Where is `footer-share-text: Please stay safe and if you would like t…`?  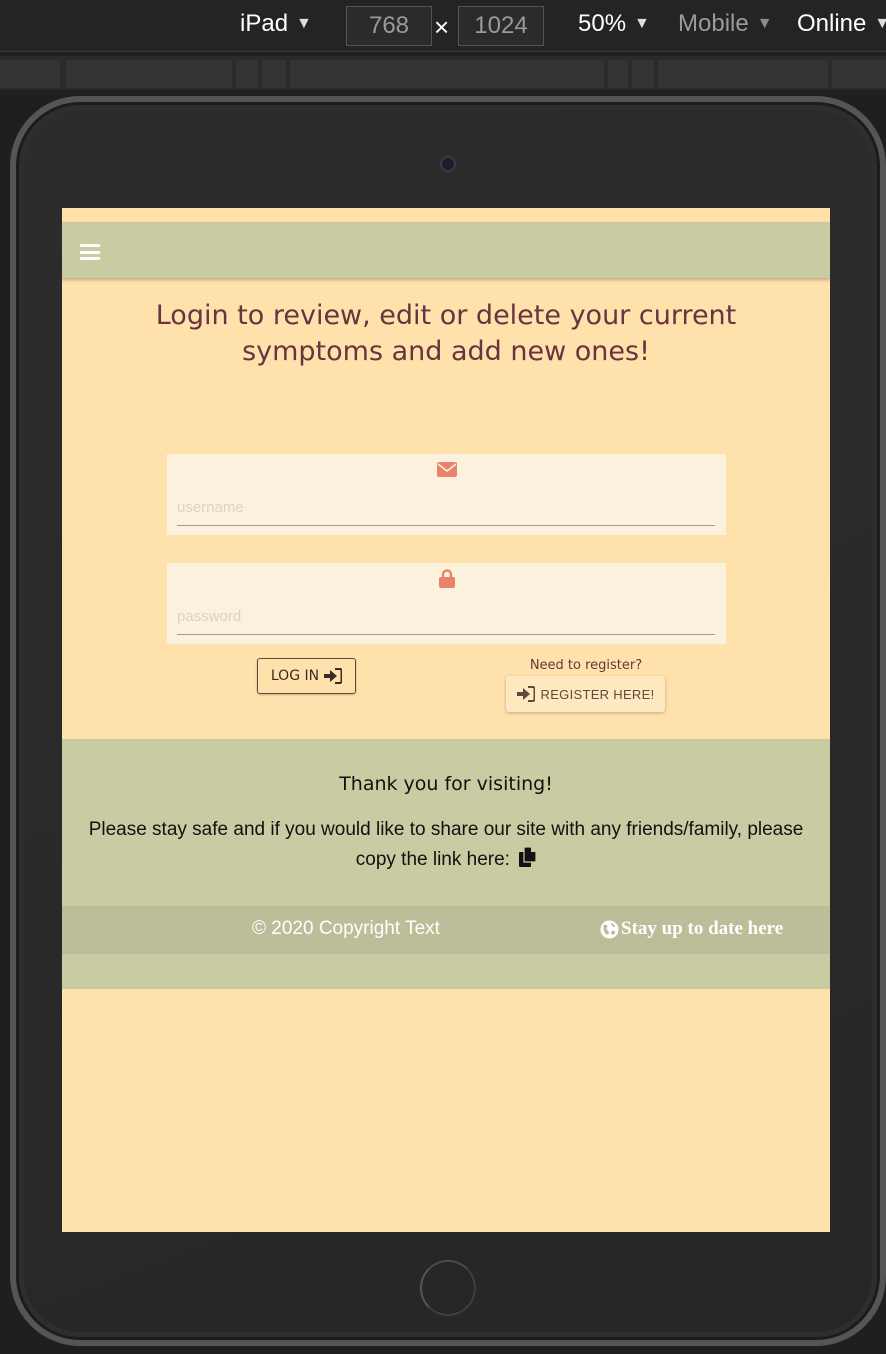
footer-share-text: Please stay safe and if you would like t… is located at coordinates (446, 846).